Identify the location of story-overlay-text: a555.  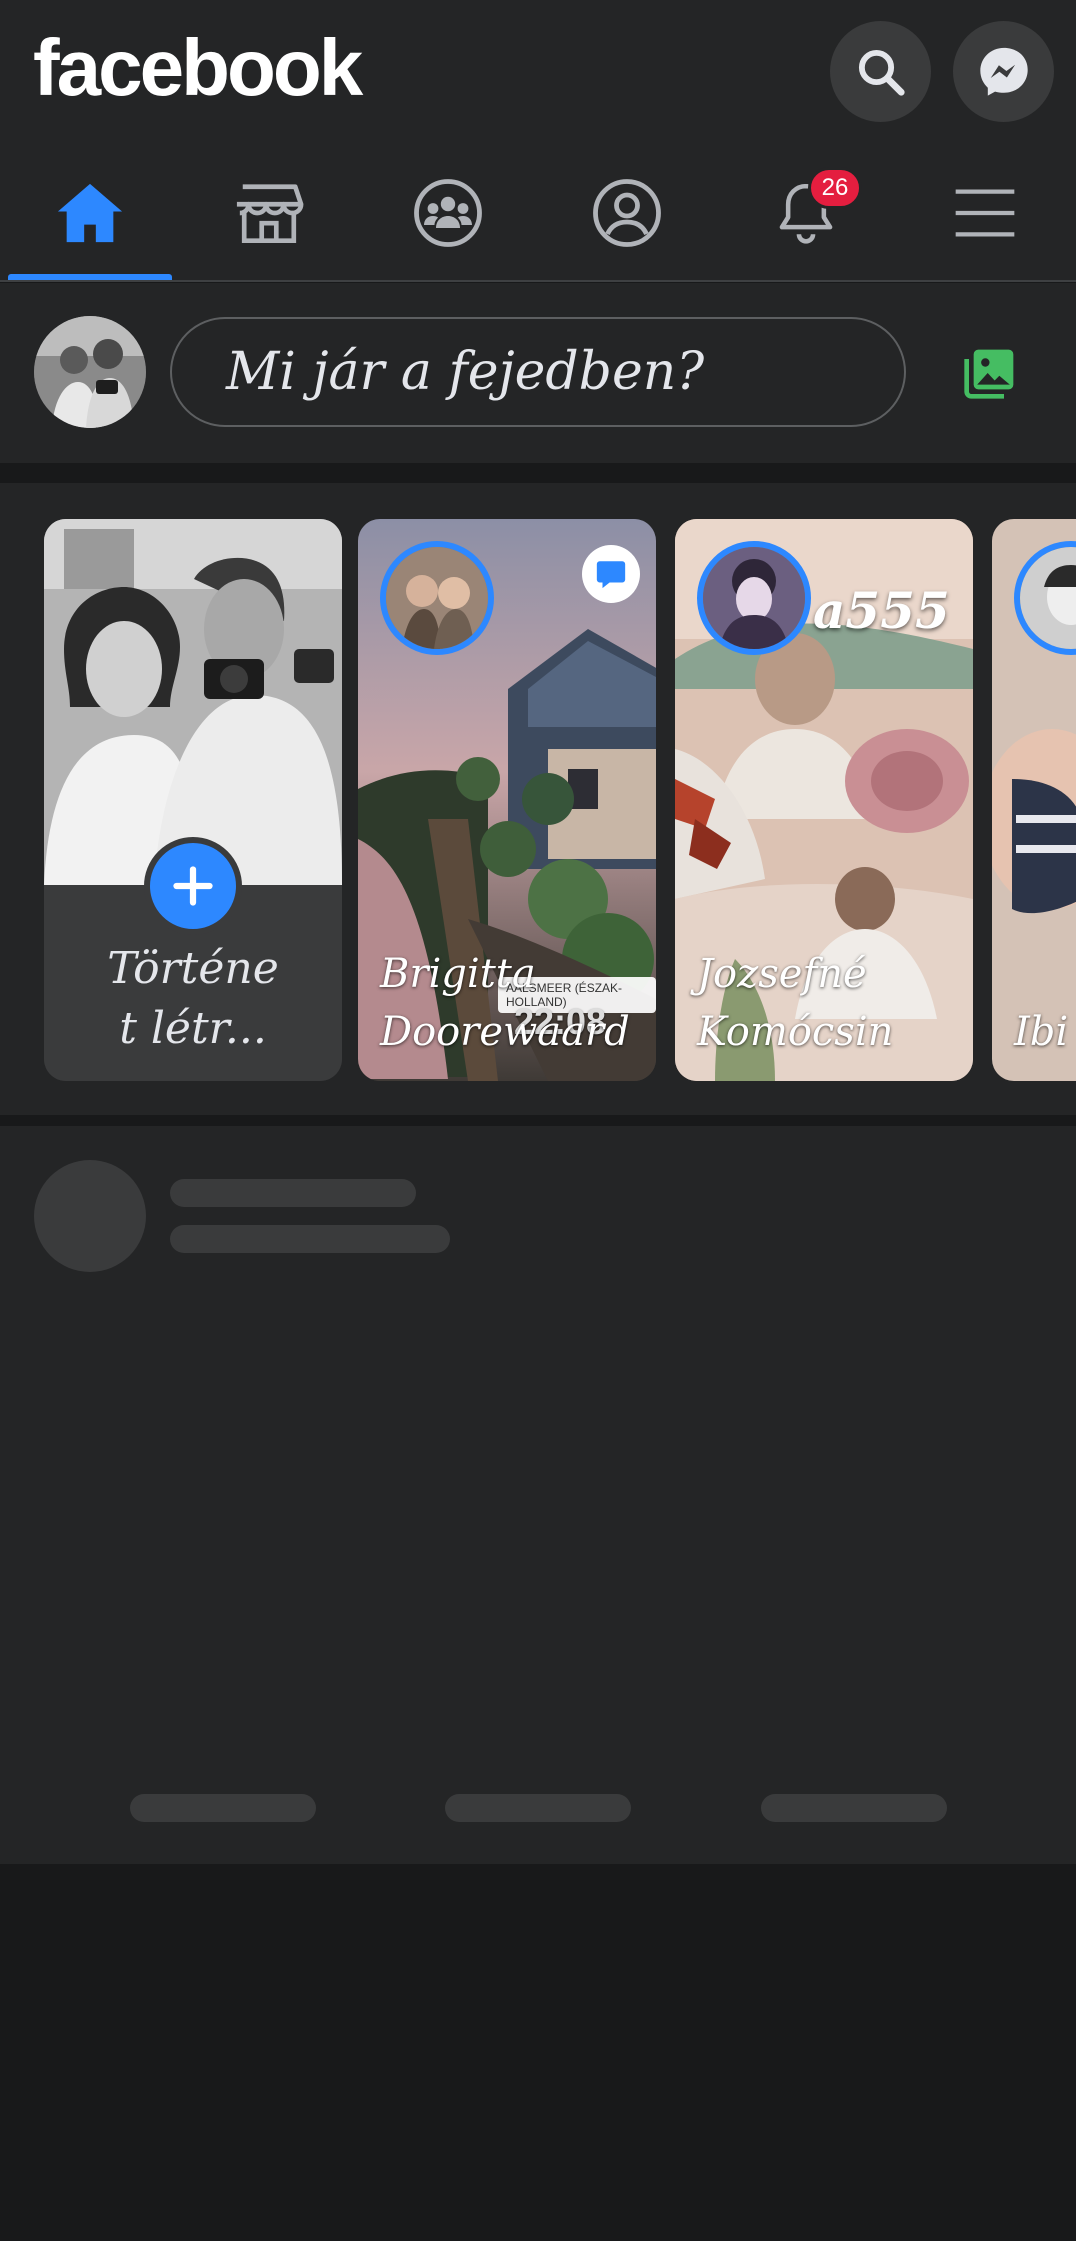
(881, 610).